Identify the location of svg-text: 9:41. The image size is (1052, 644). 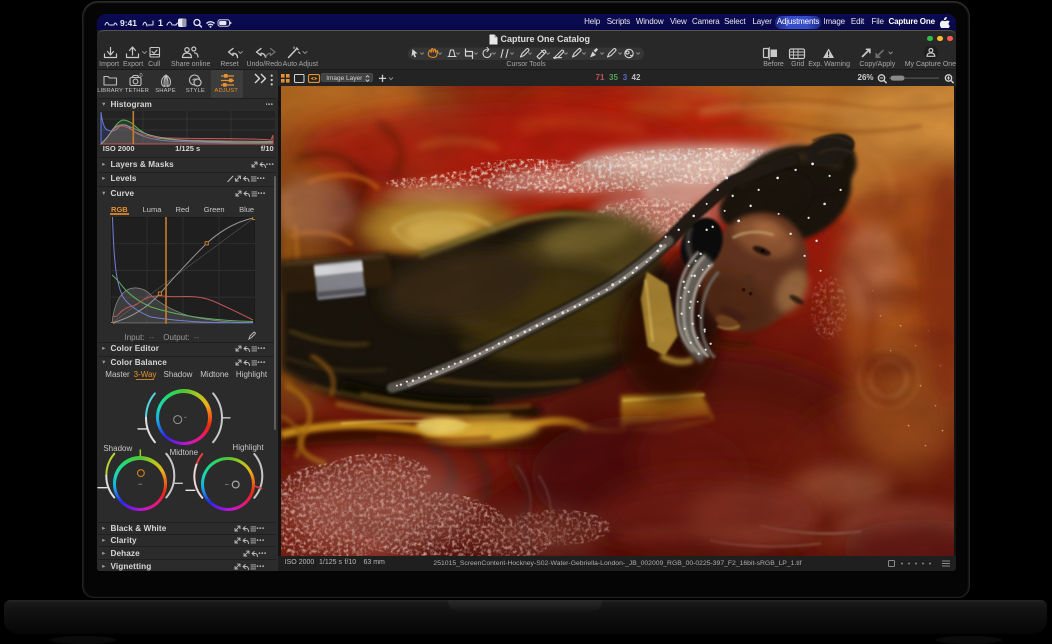
(128, 23).